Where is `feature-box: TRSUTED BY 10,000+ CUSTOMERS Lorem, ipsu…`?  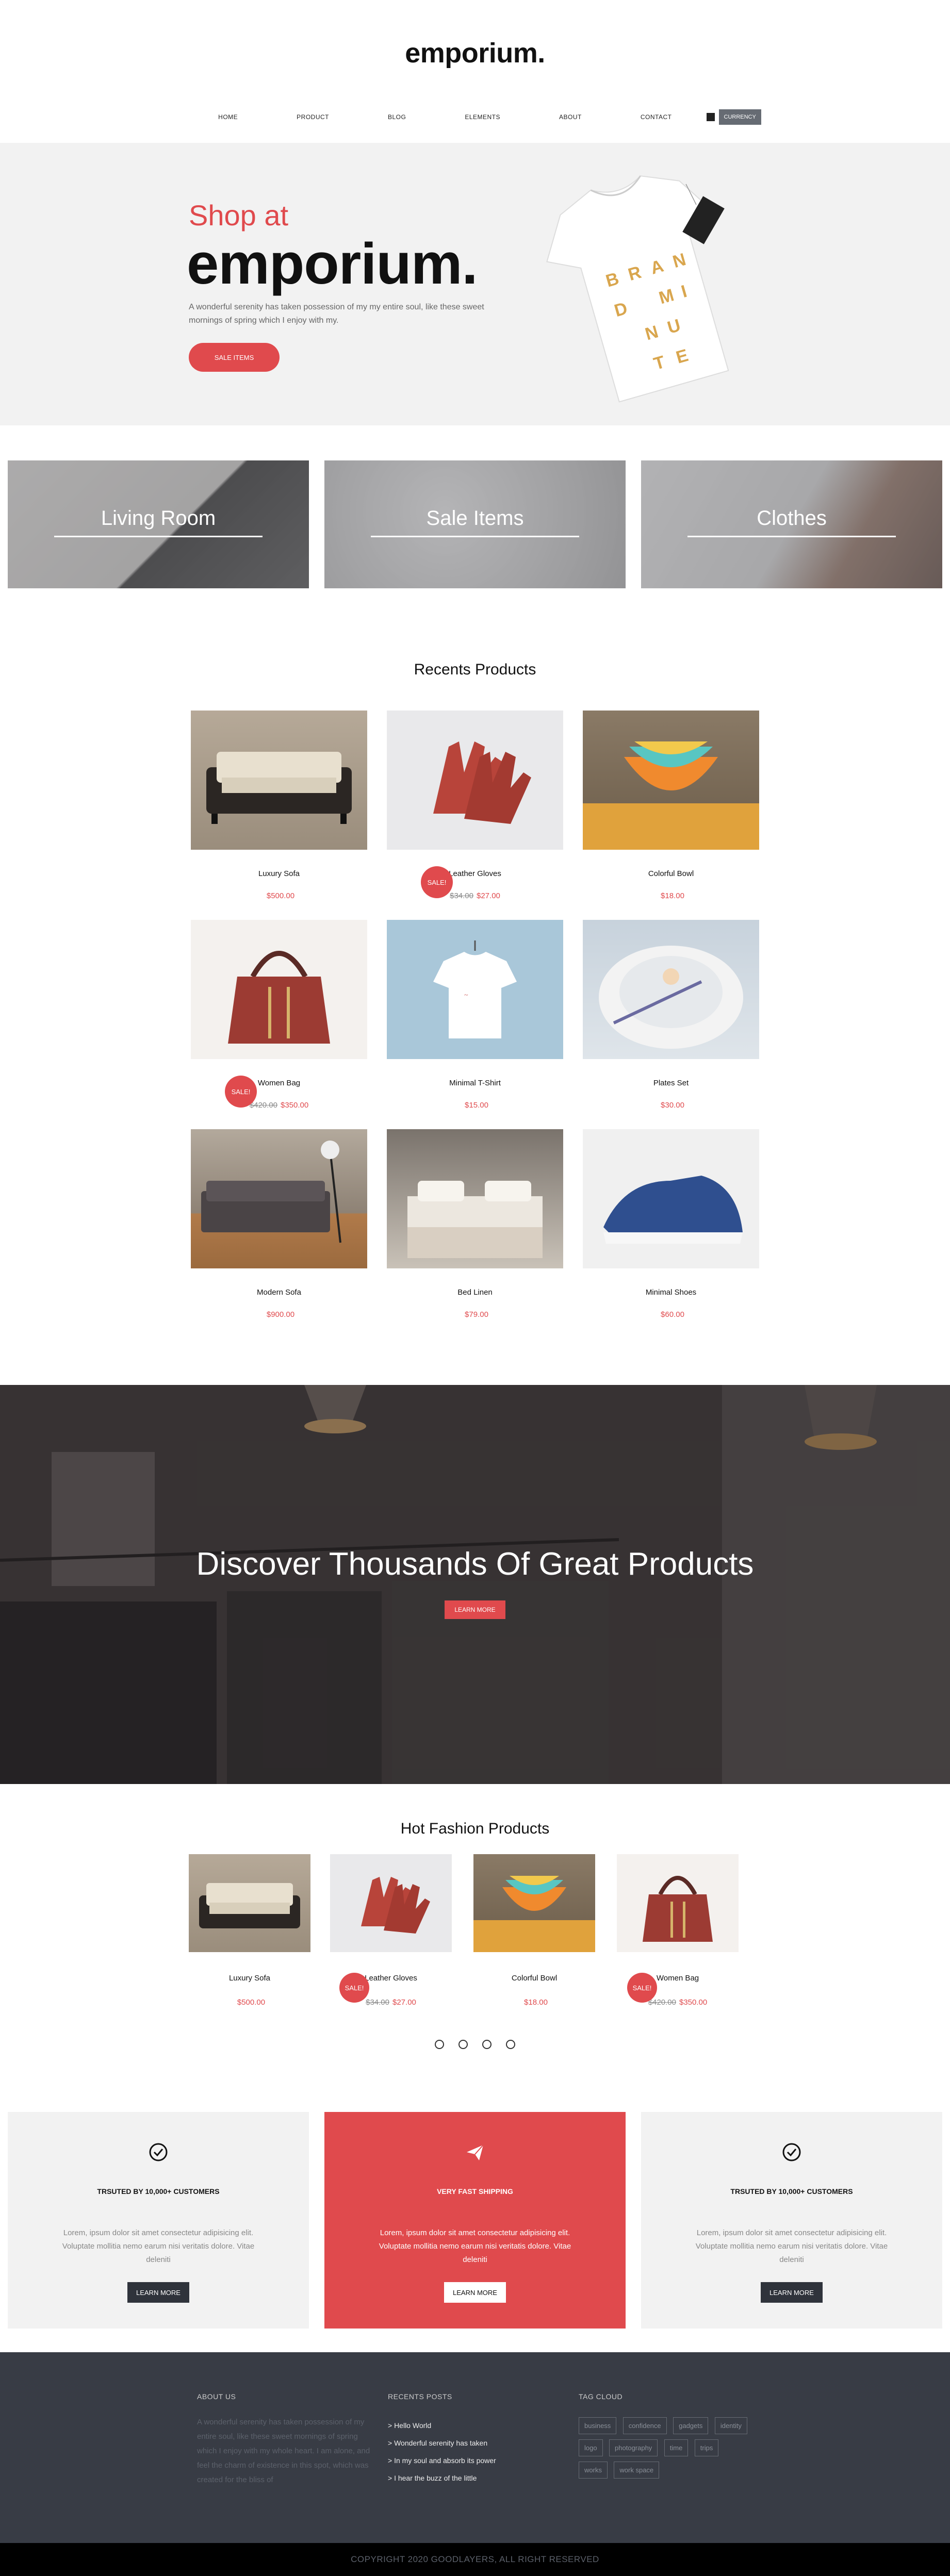 feature-box: TRSUTED BY 10,000+ CUSTOMERS Lorem, ipsu… is located at coordinates (791, 2220).